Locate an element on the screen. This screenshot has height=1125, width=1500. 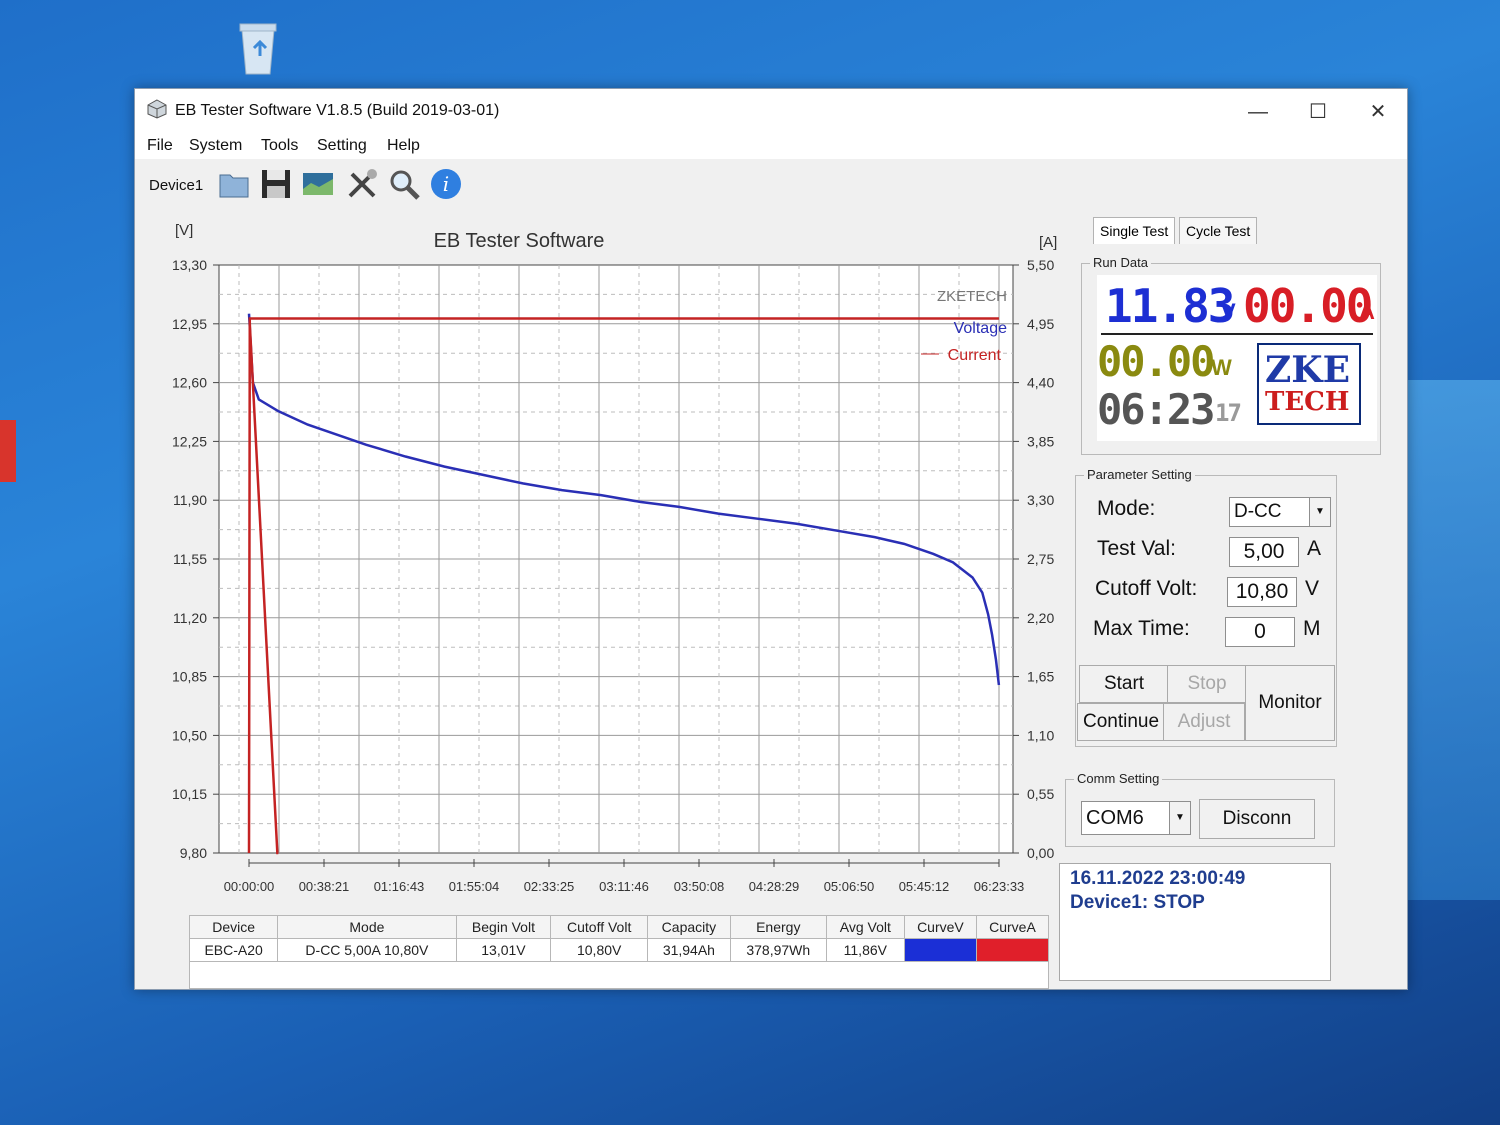
y-right-tick-label: 1,65 is located at coordinates (1040, 677).